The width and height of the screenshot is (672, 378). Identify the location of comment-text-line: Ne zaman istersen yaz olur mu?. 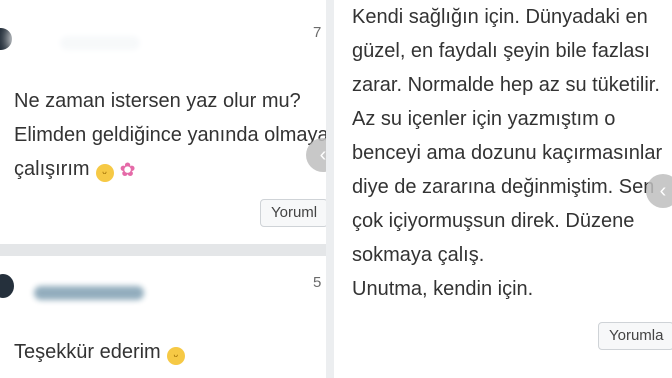
(157, 101).